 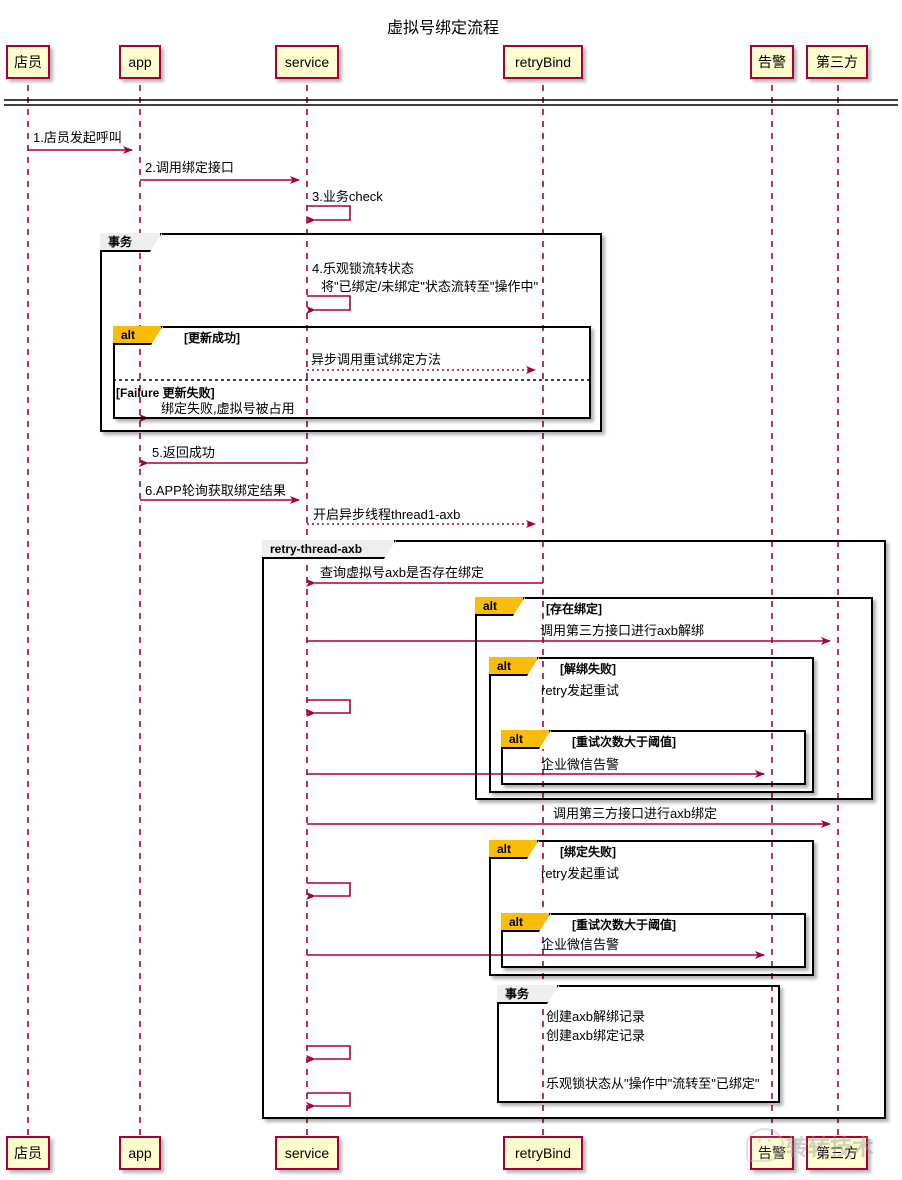 What do you see at coordinates (595, 1035) in the screenshot?
I see `message-label-18: 创建axb绑定记录` at bounding box center [595, 1035].